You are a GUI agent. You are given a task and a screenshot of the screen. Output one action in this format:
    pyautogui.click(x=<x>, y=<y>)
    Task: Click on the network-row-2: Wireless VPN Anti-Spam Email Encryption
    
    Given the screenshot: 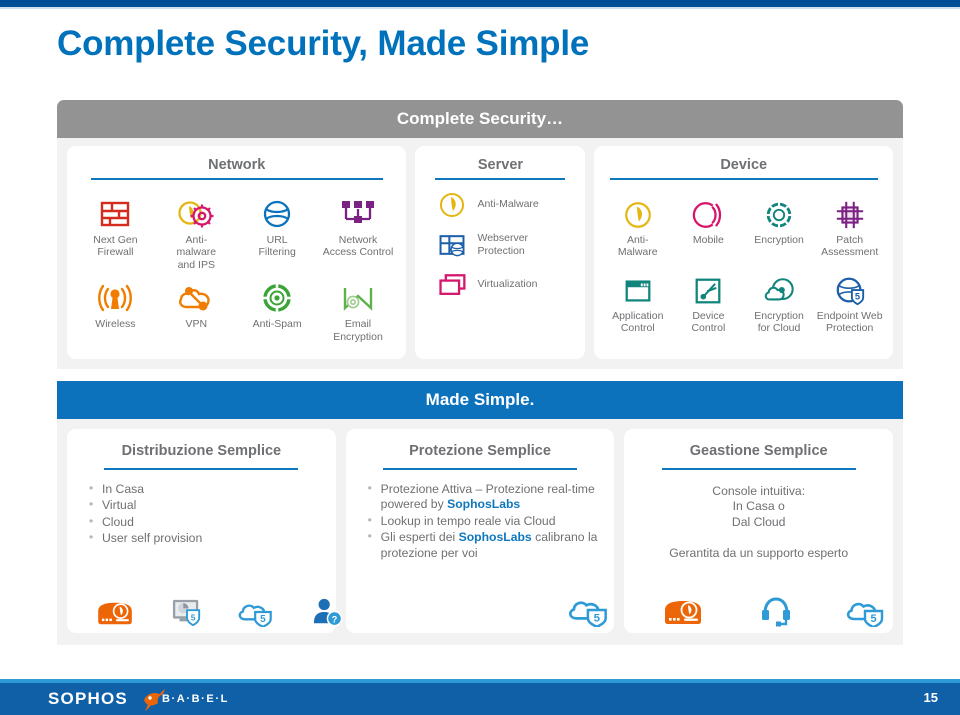 What is the action you would take?
    pyautogui.click(x=236, y=308)
    